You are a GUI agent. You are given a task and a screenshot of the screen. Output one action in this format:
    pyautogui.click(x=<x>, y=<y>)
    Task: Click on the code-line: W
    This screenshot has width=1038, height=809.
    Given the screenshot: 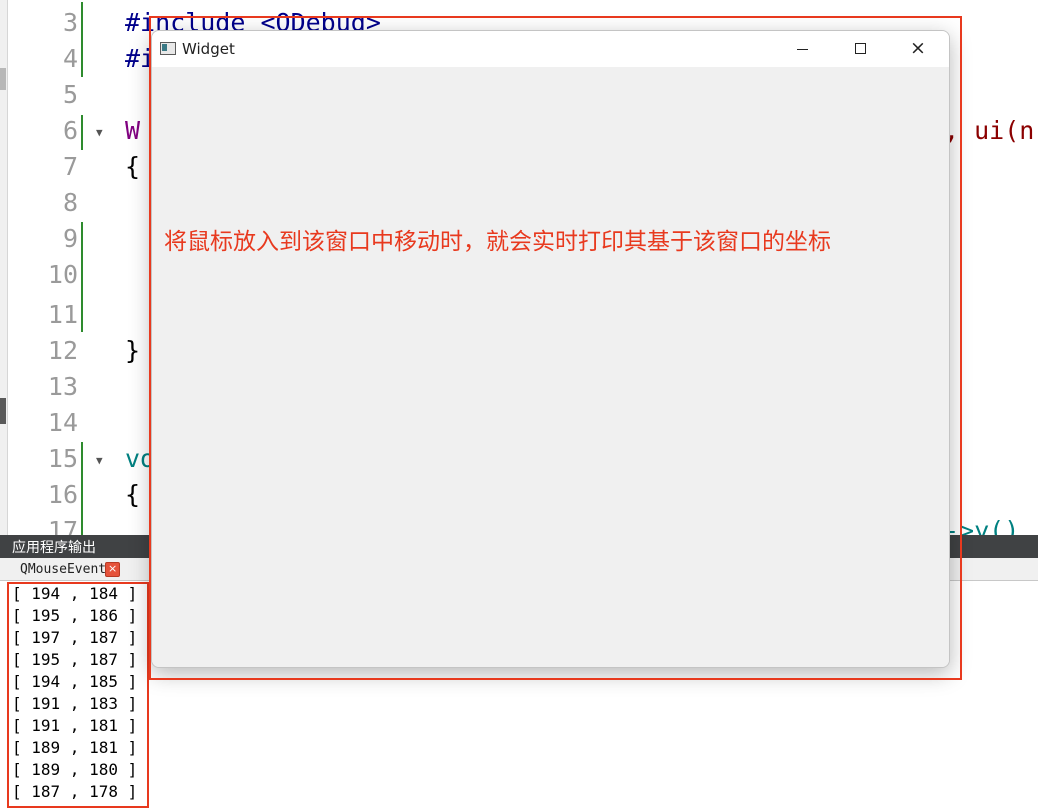 What is the action you would take?
    pyautogui.click(x=133, y=130)
    